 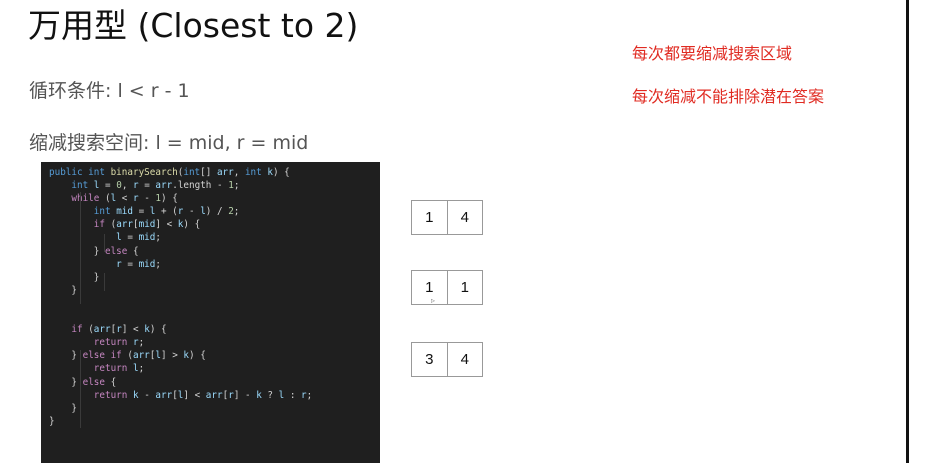 I want to click on slide-title: 万用型 (Closest to 2), so click(x=193, y=25).